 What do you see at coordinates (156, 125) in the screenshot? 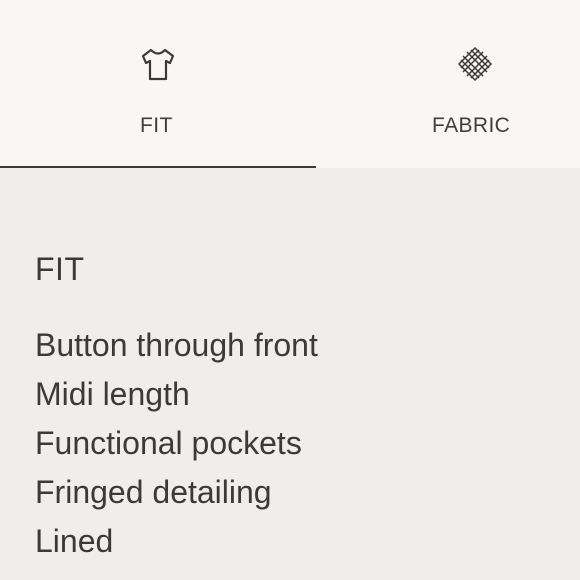
I see `tab-fit-label: FIT` at bounding box center [156, 125].